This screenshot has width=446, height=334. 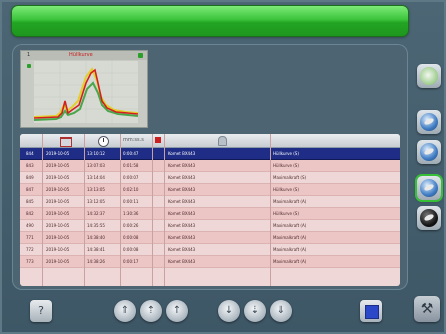 I want to click on info-button: ?, so click(x=41, y=311).